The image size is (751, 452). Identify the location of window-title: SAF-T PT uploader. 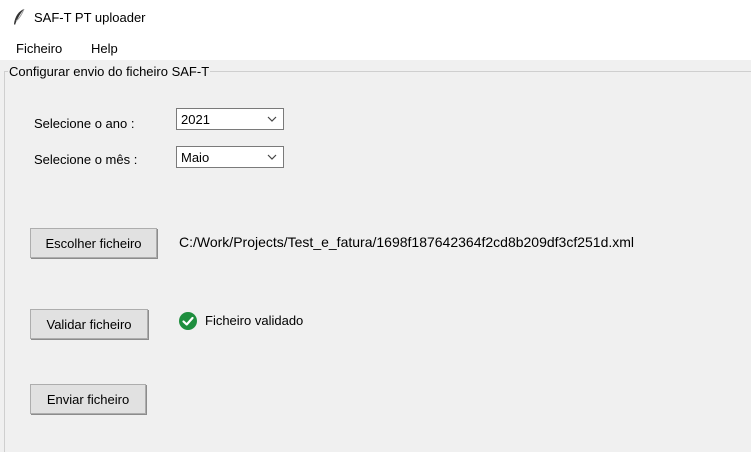
(90, 17).